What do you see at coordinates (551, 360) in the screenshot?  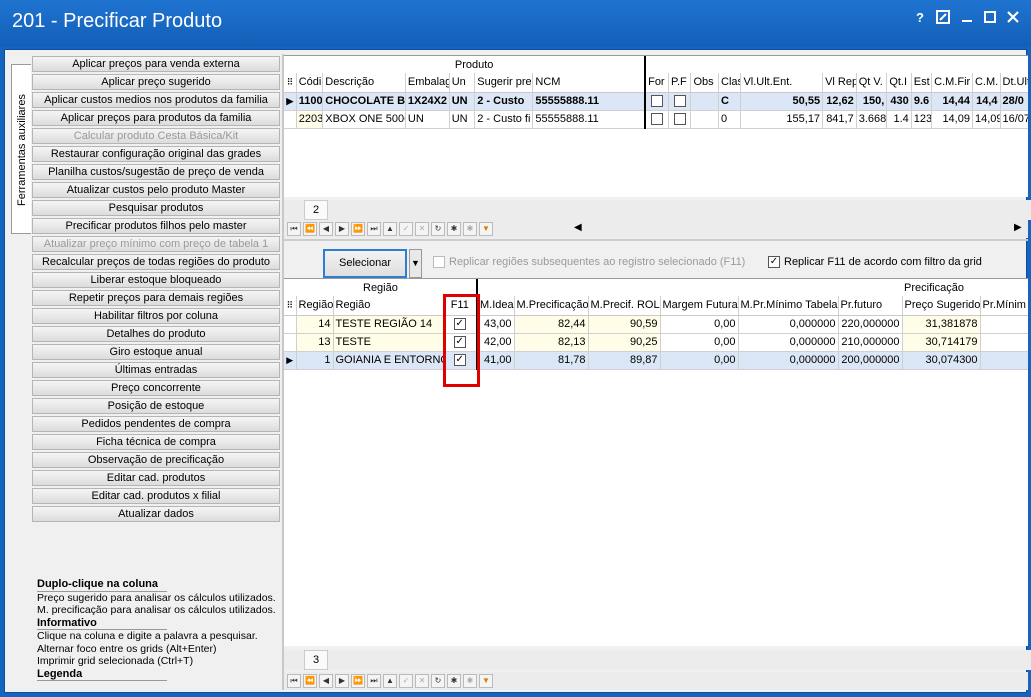 I see `cell: 81,78` at bounding box center [551, 360].